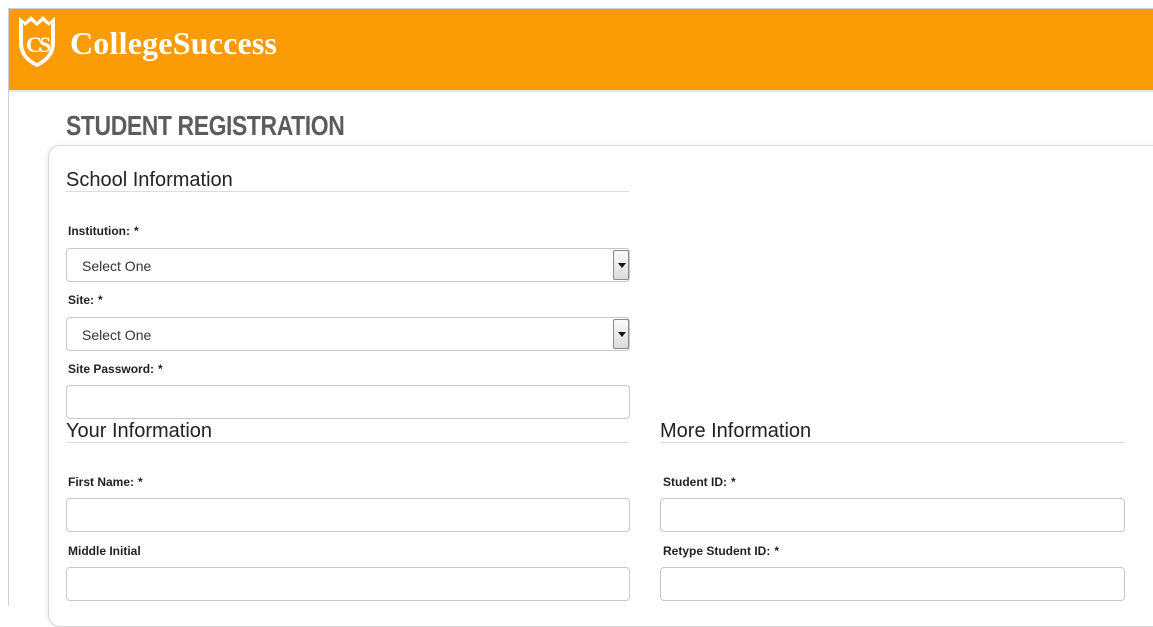 This screenshot has width=1153, height=627. What do you see at coordinates (717, 551) in the screenshot?
I see `retype-student-id-label-text: Retype Student ID:` at bounding box center [717, 551].